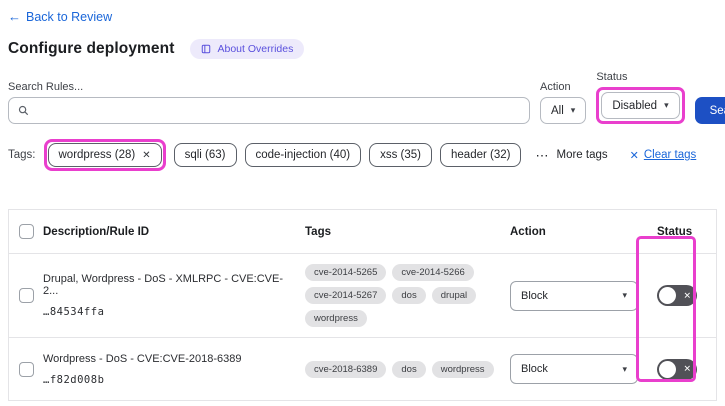  Describe the element at coordinates (22, 155) in the screenshot. I see `tags-label: Tags:` at that location.